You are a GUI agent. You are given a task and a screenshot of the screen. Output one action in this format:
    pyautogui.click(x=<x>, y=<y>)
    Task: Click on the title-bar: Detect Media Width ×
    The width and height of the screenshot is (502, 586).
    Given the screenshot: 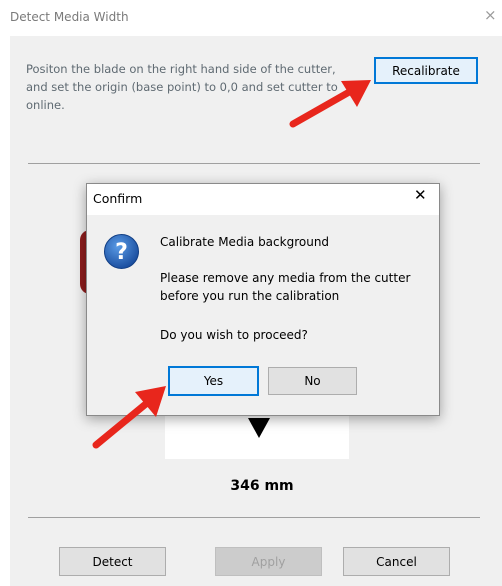 What is the action you would take?
    pyautogui.click(x=251, y=18)
    